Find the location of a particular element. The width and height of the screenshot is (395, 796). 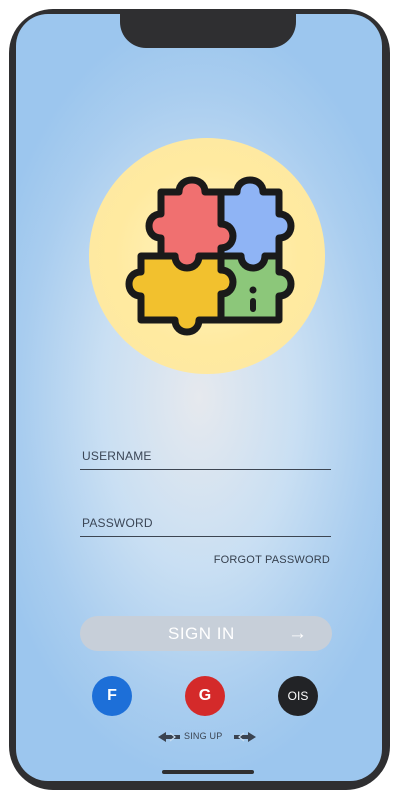

sign-up-label: SING UP is located at coordinates (203, 736).